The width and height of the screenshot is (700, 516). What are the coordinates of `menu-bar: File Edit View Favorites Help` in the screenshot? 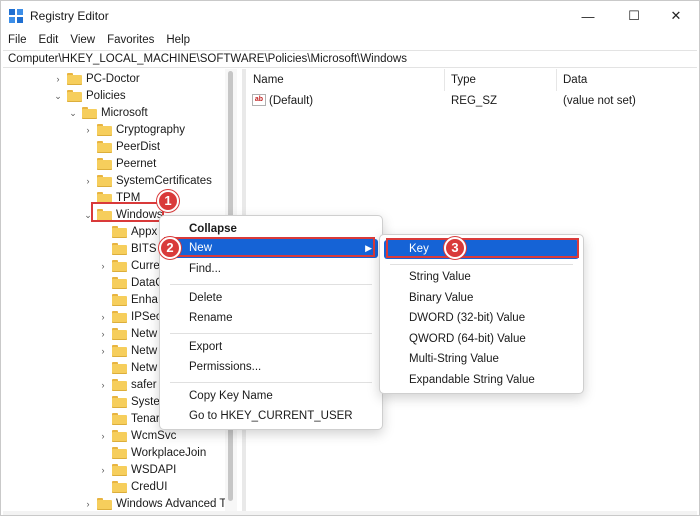 It's located at (98, 40).